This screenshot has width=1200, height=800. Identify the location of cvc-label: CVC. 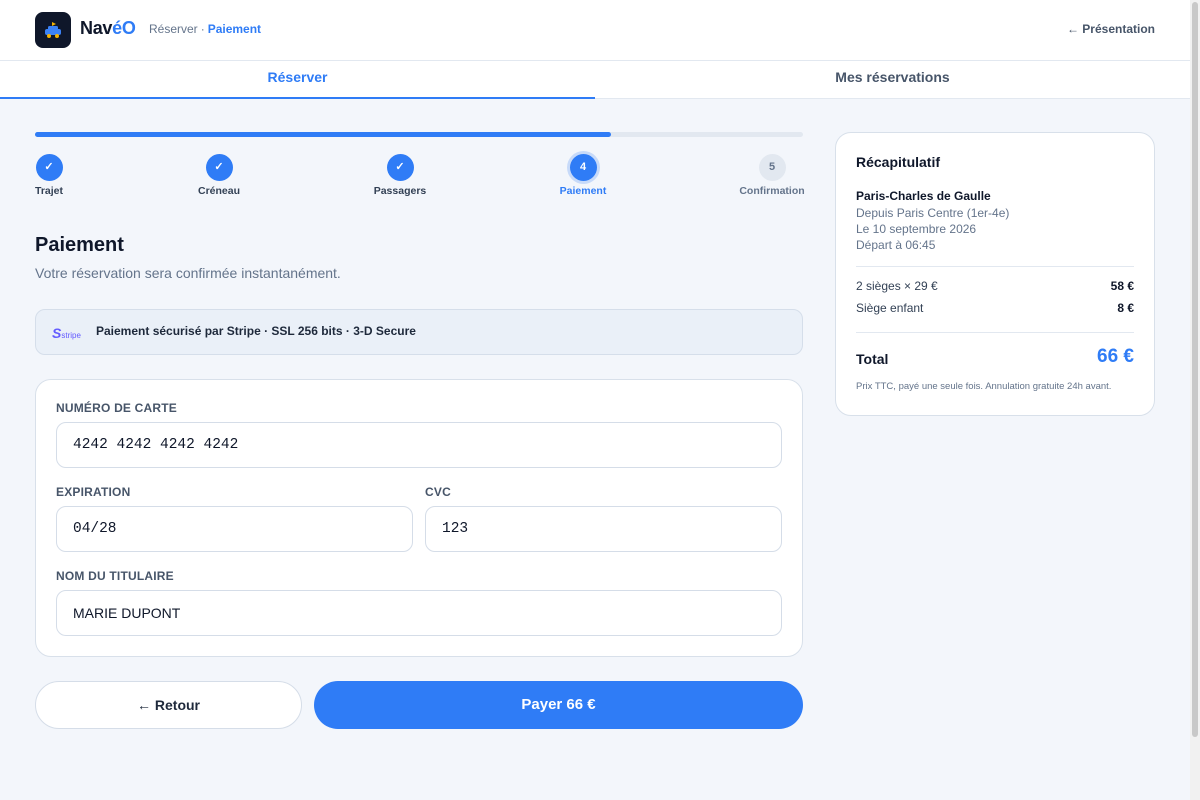
(438, 492).